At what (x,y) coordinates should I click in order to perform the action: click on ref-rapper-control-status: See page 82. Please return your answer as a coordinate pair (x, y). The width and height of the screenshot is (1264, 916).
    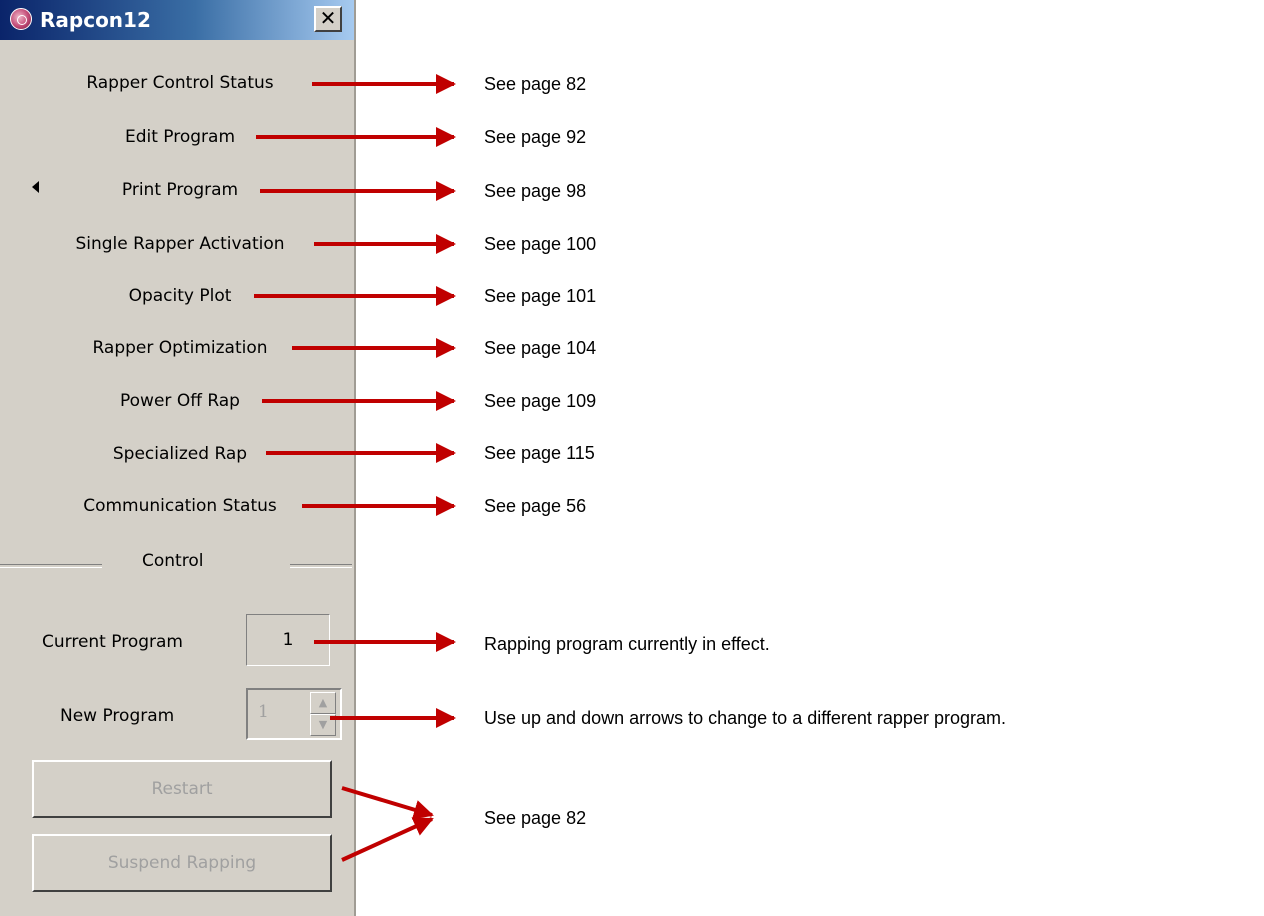
    Looking at the image, I should click on (535, 84).